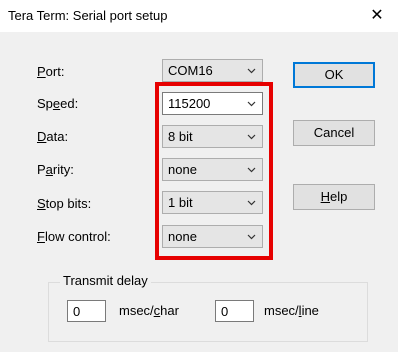  I want to click on port-label: Port:, so click(51, 71).